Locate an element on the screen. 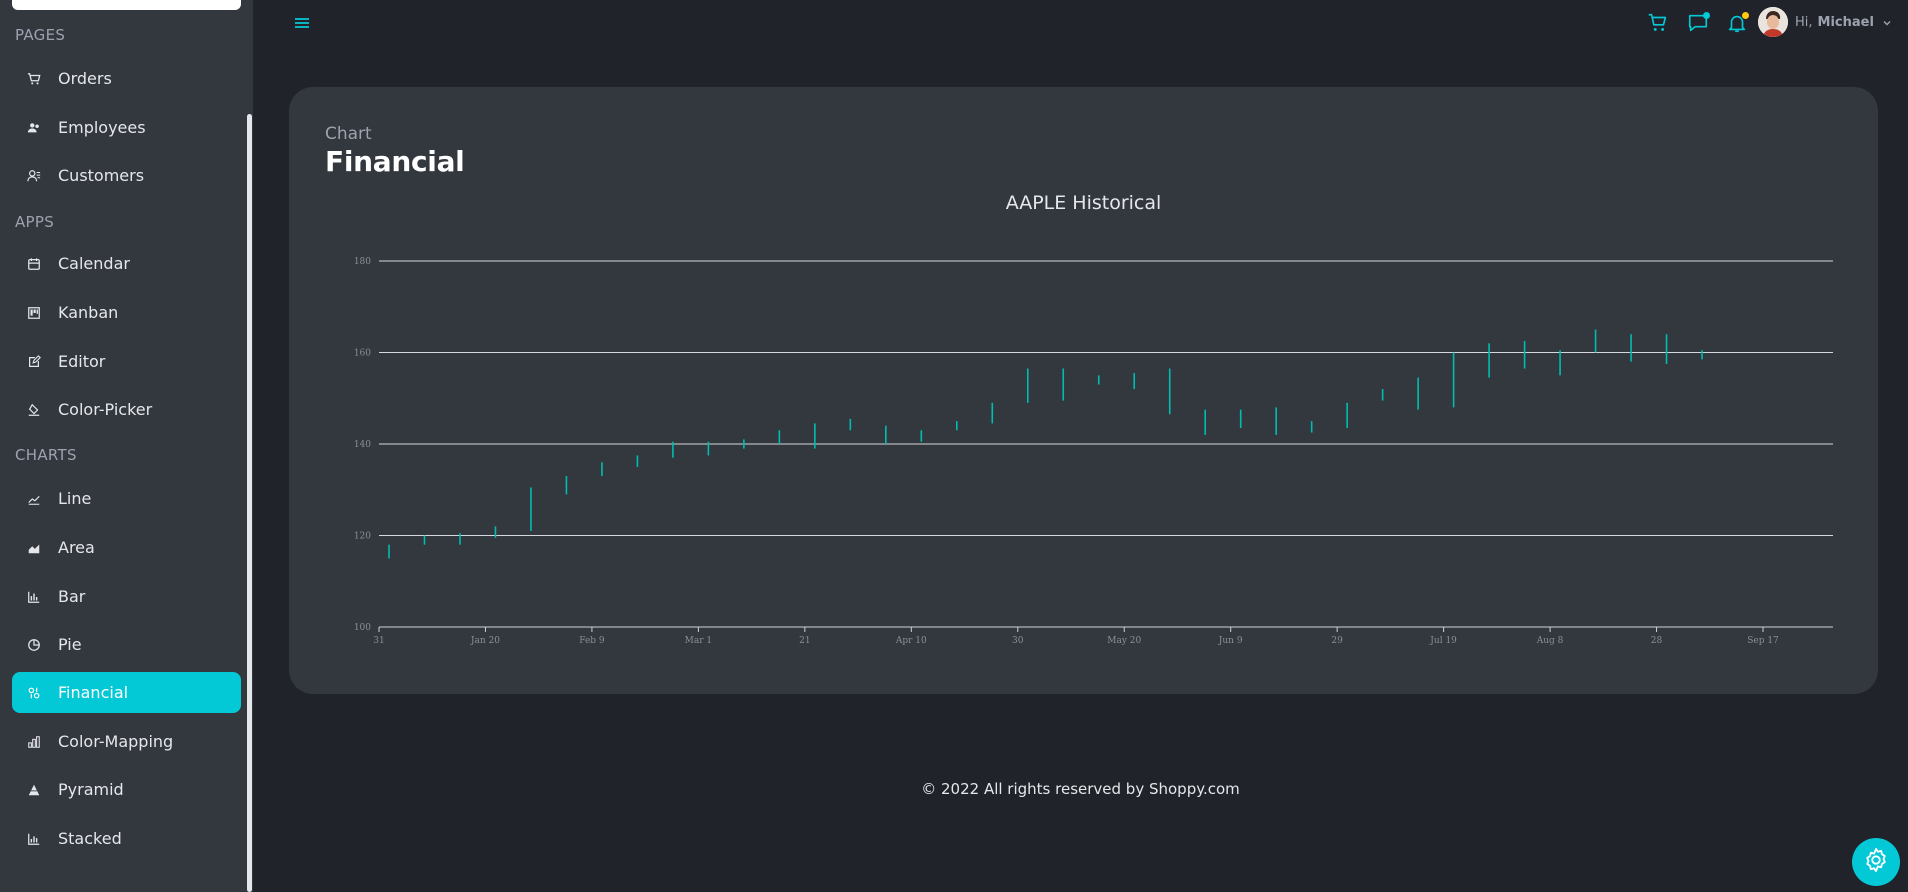 The width and height of the screenshot is (1908, 892). x-tick-label: Mar 1 is located at coordinates (698, 641).